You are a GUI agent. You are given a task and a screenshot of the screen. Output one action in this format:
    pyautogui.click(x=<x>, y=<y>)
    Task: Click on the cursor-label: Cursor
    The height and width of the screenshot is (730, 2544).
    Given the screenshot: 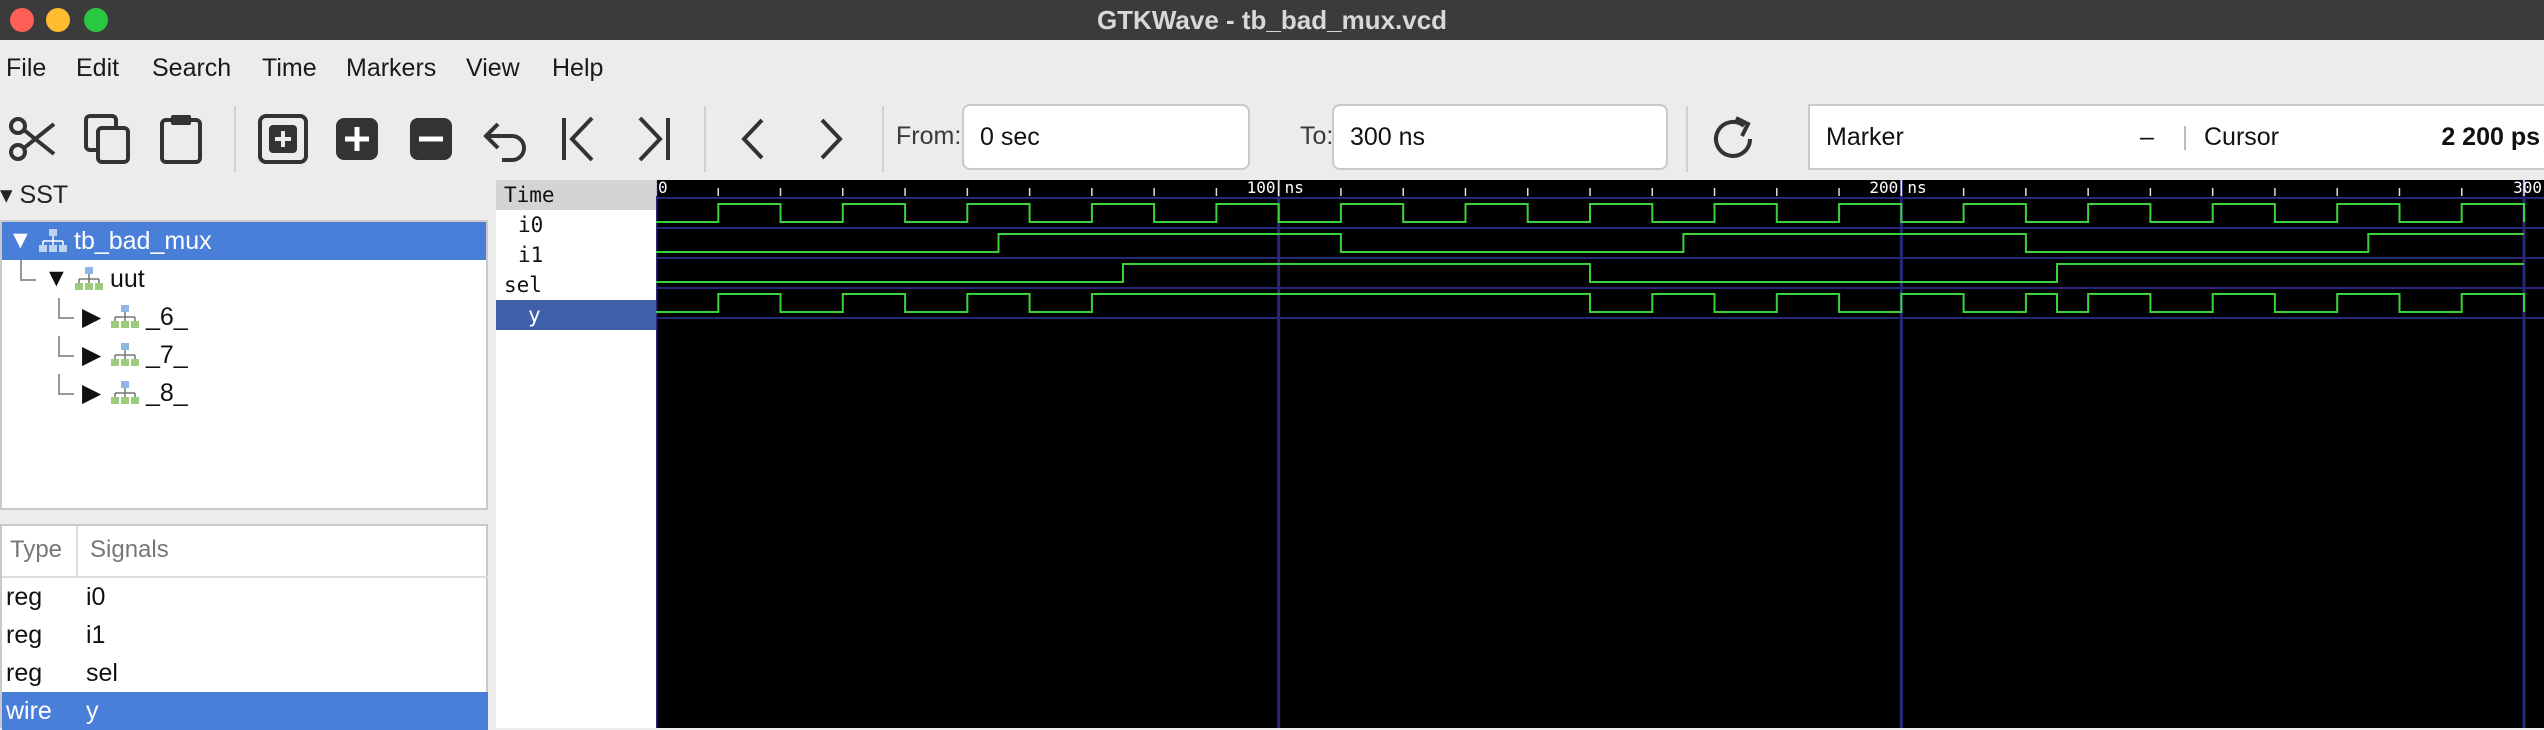 What is the action you would take?
    pyautogui.click(x=2242, y=137)
    